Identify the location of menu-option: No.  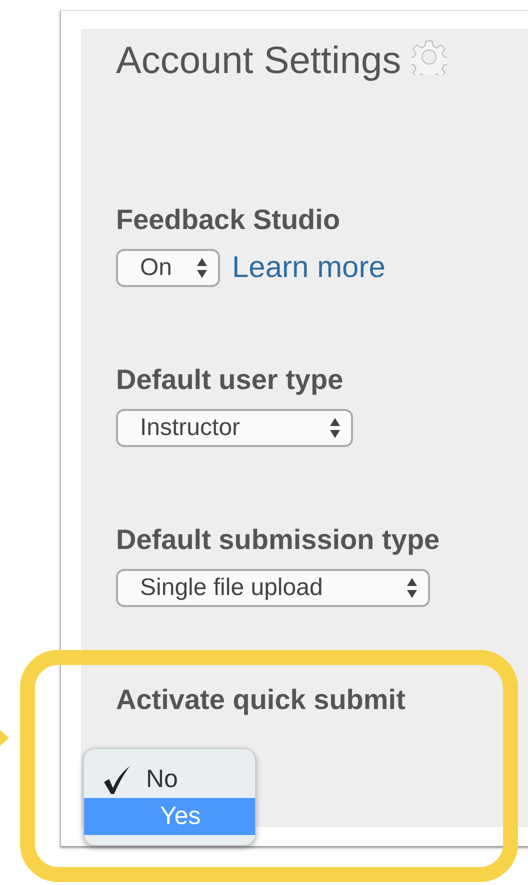
(169, 779).